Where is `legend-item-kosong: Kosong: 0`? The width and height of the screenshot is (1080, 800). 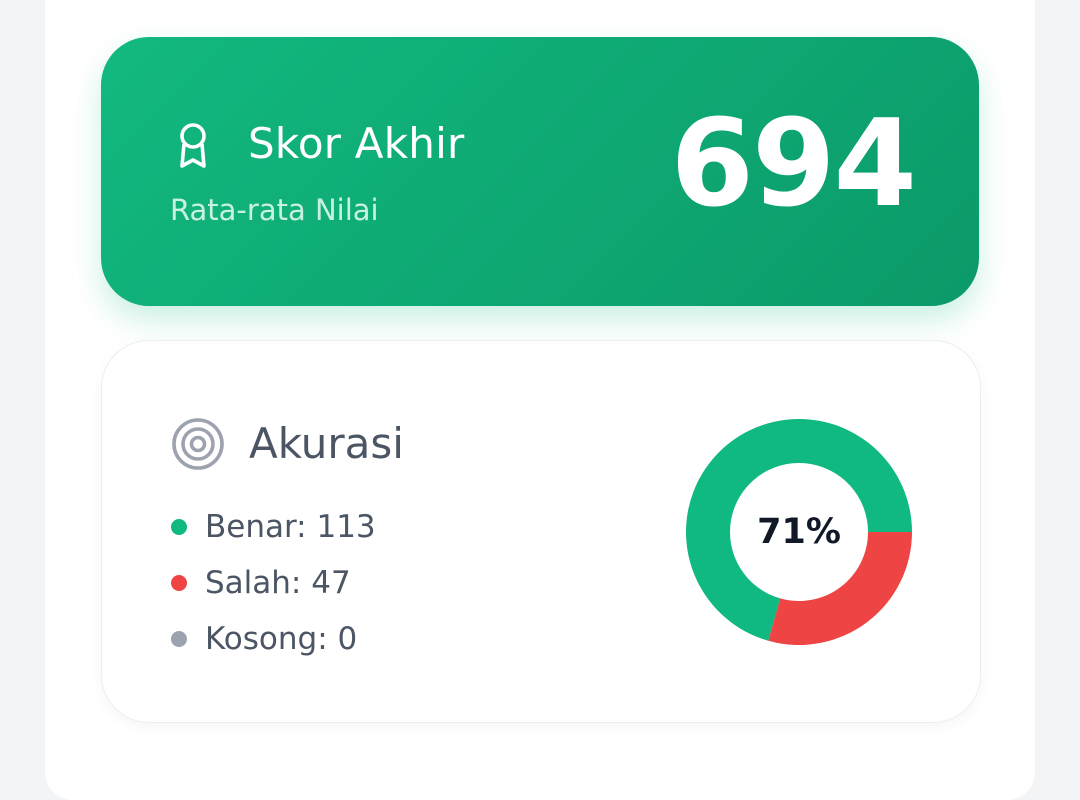 legend-item-kosong: Kosong: 0 is located at coordinates (273, 639).